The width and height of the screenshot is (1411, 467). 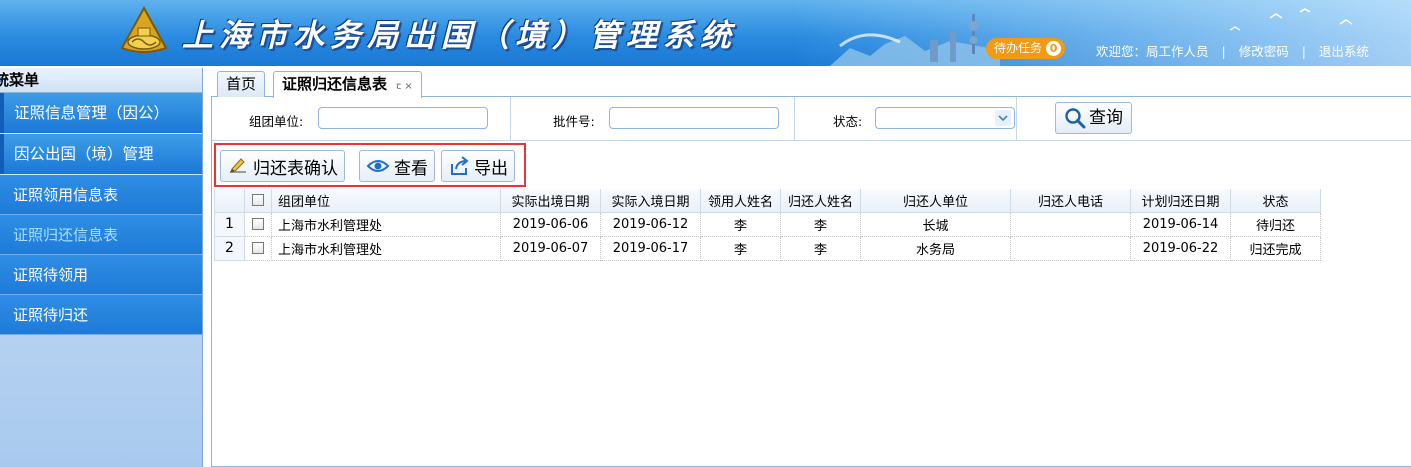 I want to click on birds-decoration, so click(x=1291, y=19).